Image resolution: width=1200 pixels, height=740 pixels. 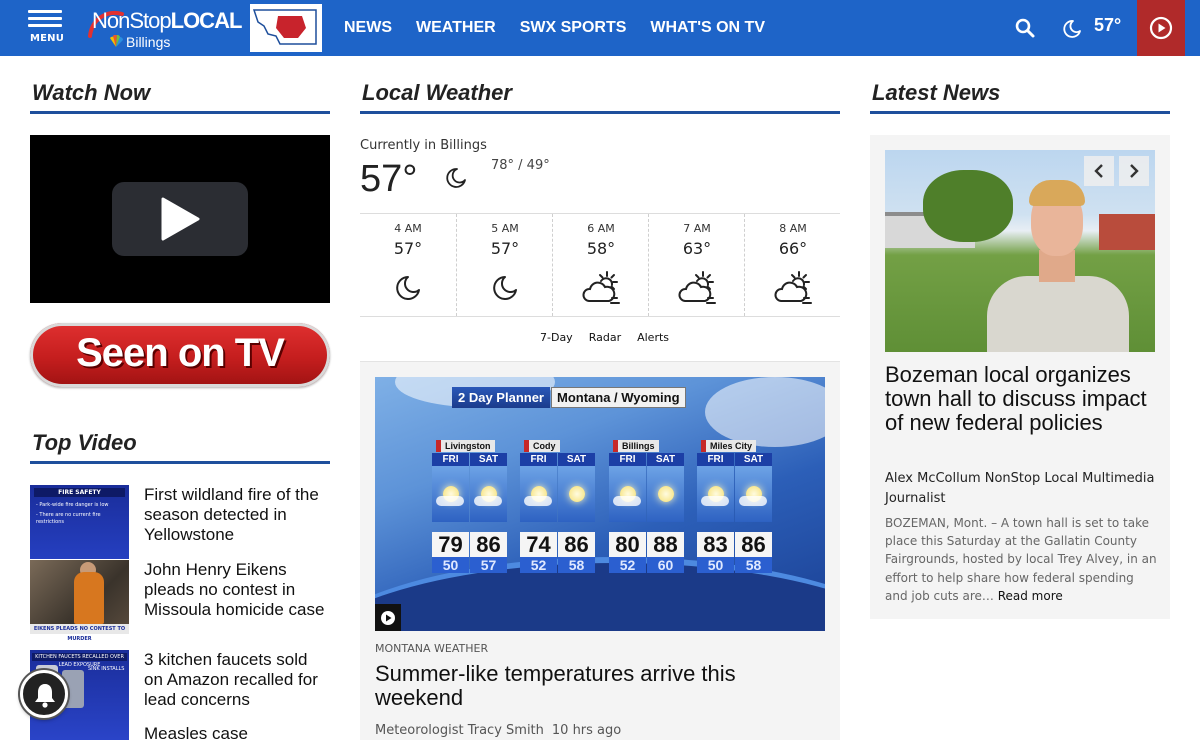 I want to click on video-title: Measles case, so click(x=237, y=732).